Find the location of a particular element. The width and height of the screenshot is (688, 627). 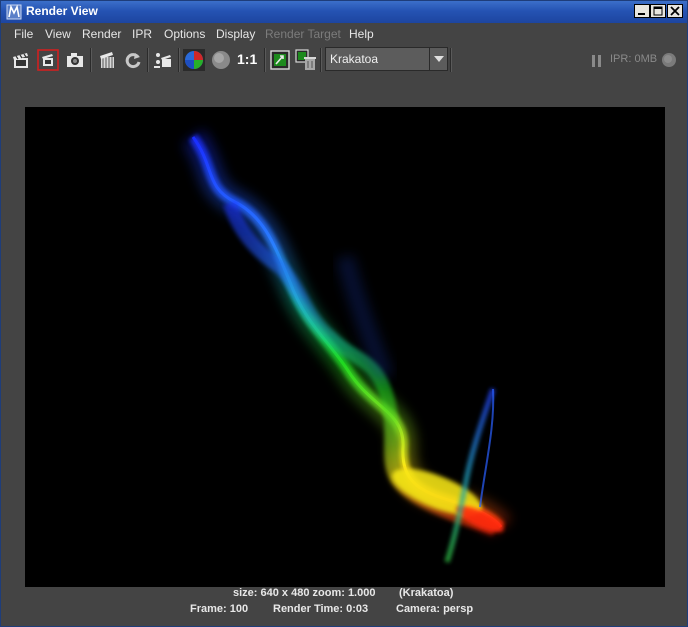

zoom-actual-size-button: 1:1 is located at coordinates (247, 59).